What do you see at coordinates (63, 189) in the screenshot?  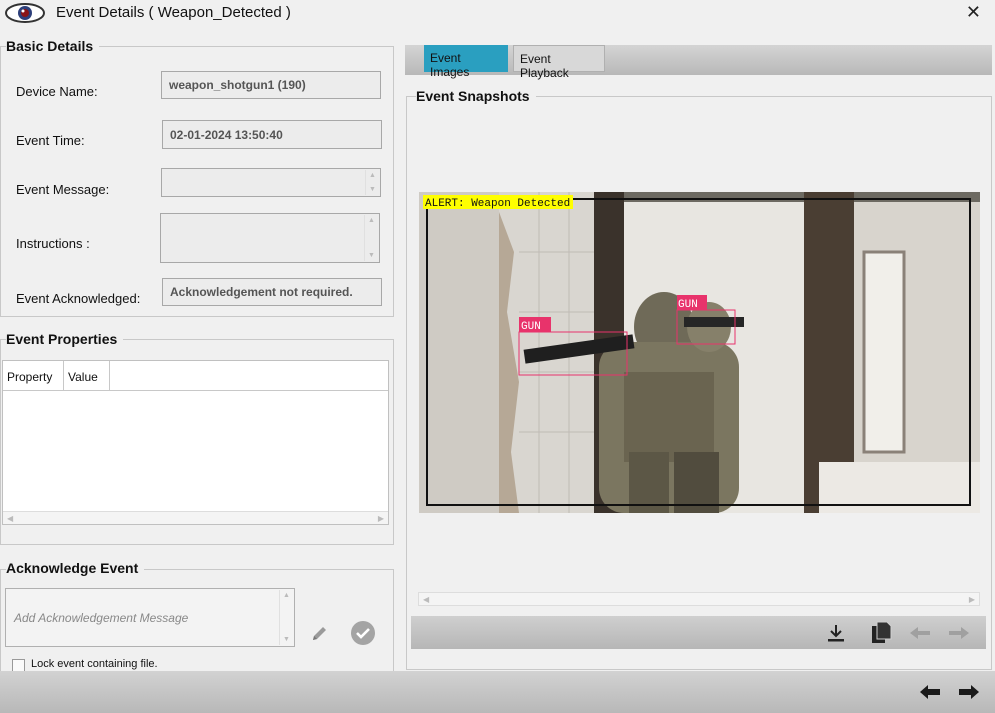 I see `event-message-label: Event Message:` at bounding box center [63, 189].